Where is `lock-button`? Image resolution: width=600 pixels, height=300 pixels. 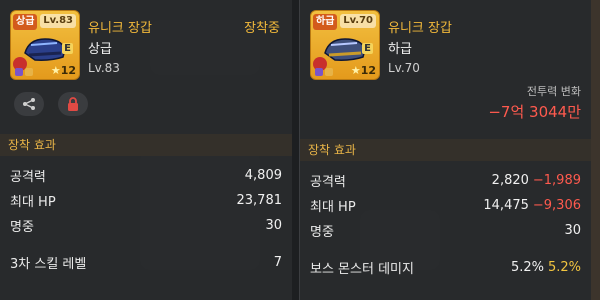
lock-button is located at coordinates (73, 104).